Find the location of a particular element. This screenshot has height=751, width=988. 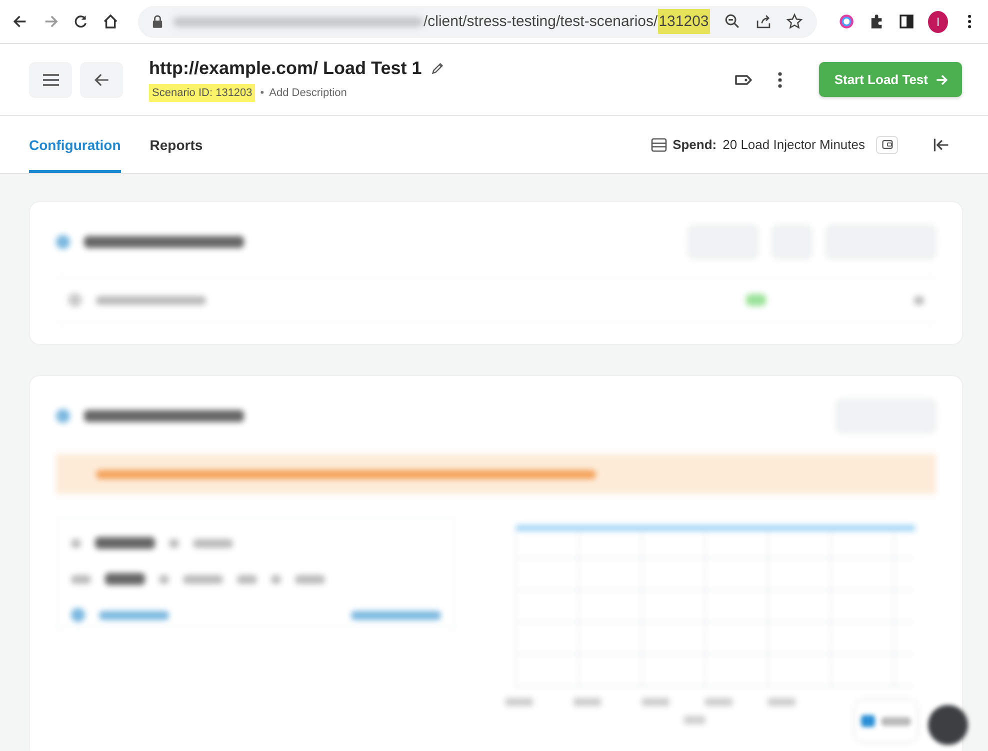

help-button is located at coordinates (948, 725).